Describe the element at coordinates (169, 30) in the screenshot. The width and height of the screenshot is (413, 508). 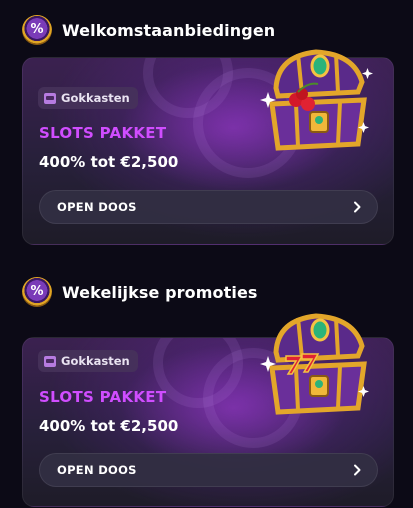
I see `section-title: Welkomstaanbiedingen` at that location.